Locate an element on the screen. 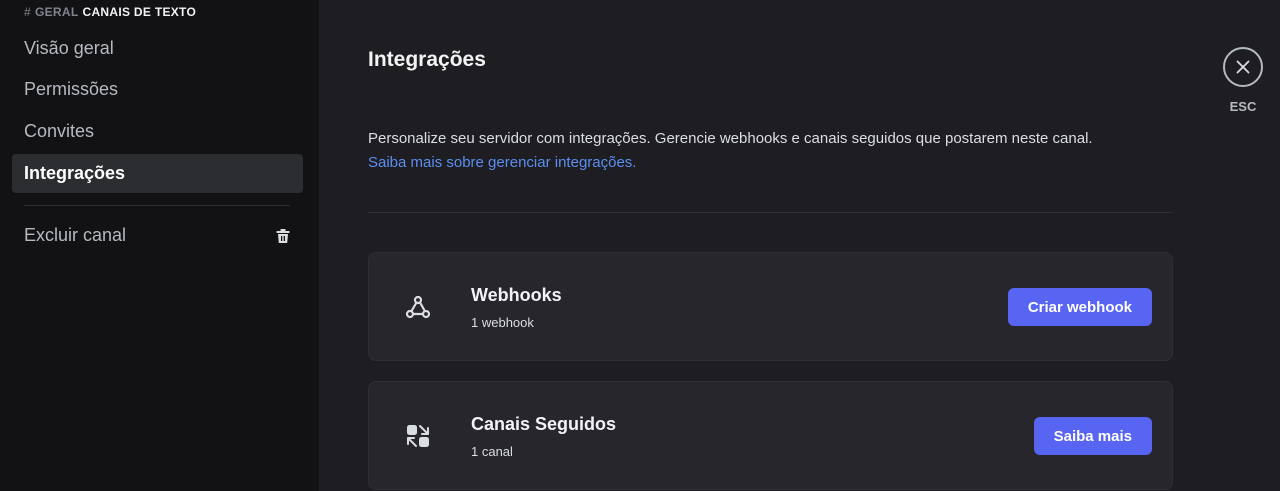 The image size is (1280, 491). sidebar-item-delete-channel: Excluir canal is located at coordinates (157, 235).